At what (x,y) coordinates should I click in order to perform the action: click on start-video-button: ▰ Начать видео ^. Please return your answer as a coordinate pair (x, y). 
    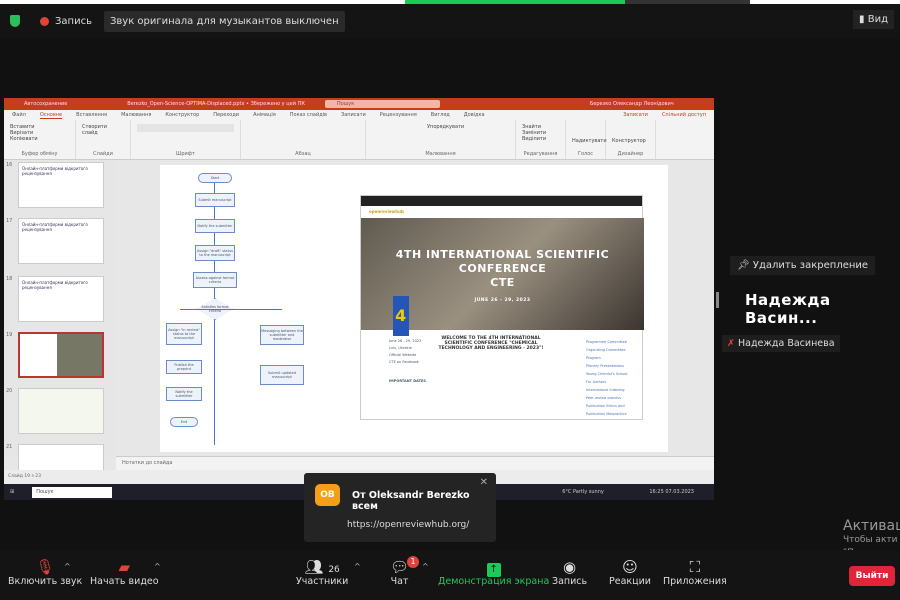
    Looking at the image, I should click on (125, 572).